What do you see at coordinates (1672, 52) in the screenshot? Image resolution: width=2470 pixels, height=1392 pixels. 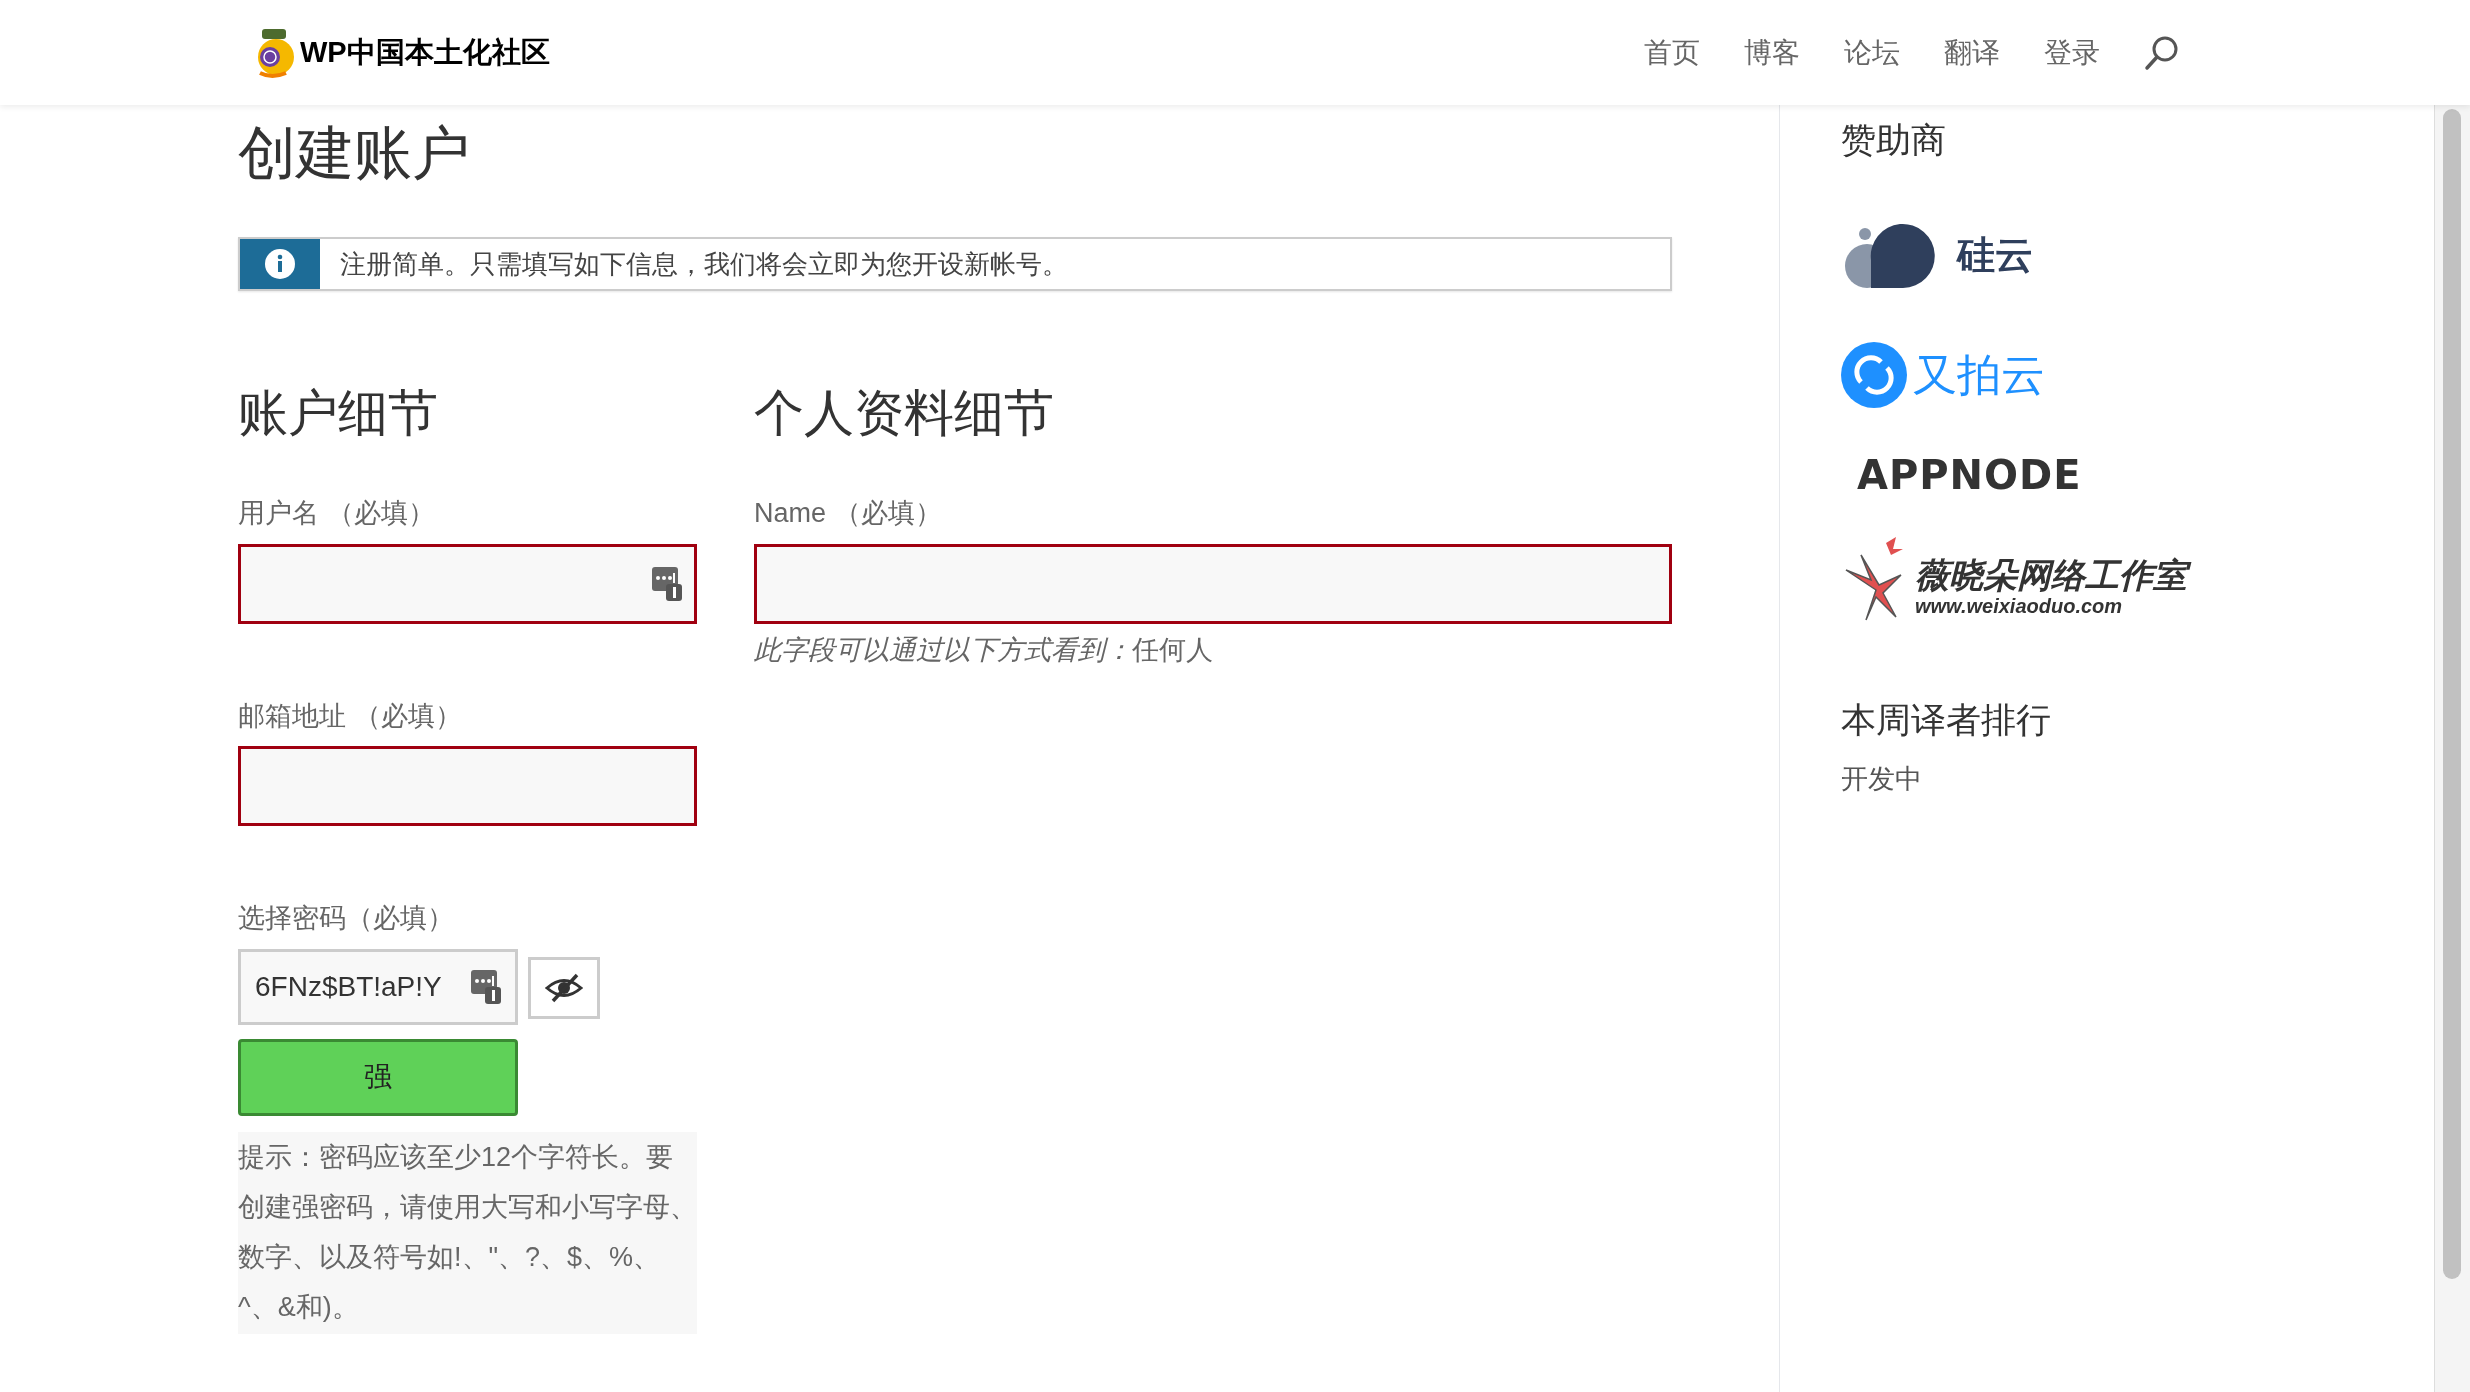 I see `nav-link: 首页` at bounding box center [1672, 52].